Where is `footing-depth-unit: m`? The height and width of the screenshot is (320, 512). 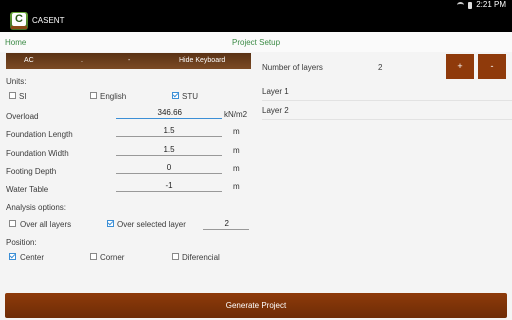 footing-depth-unit: m is located at coordinates (236, 168).